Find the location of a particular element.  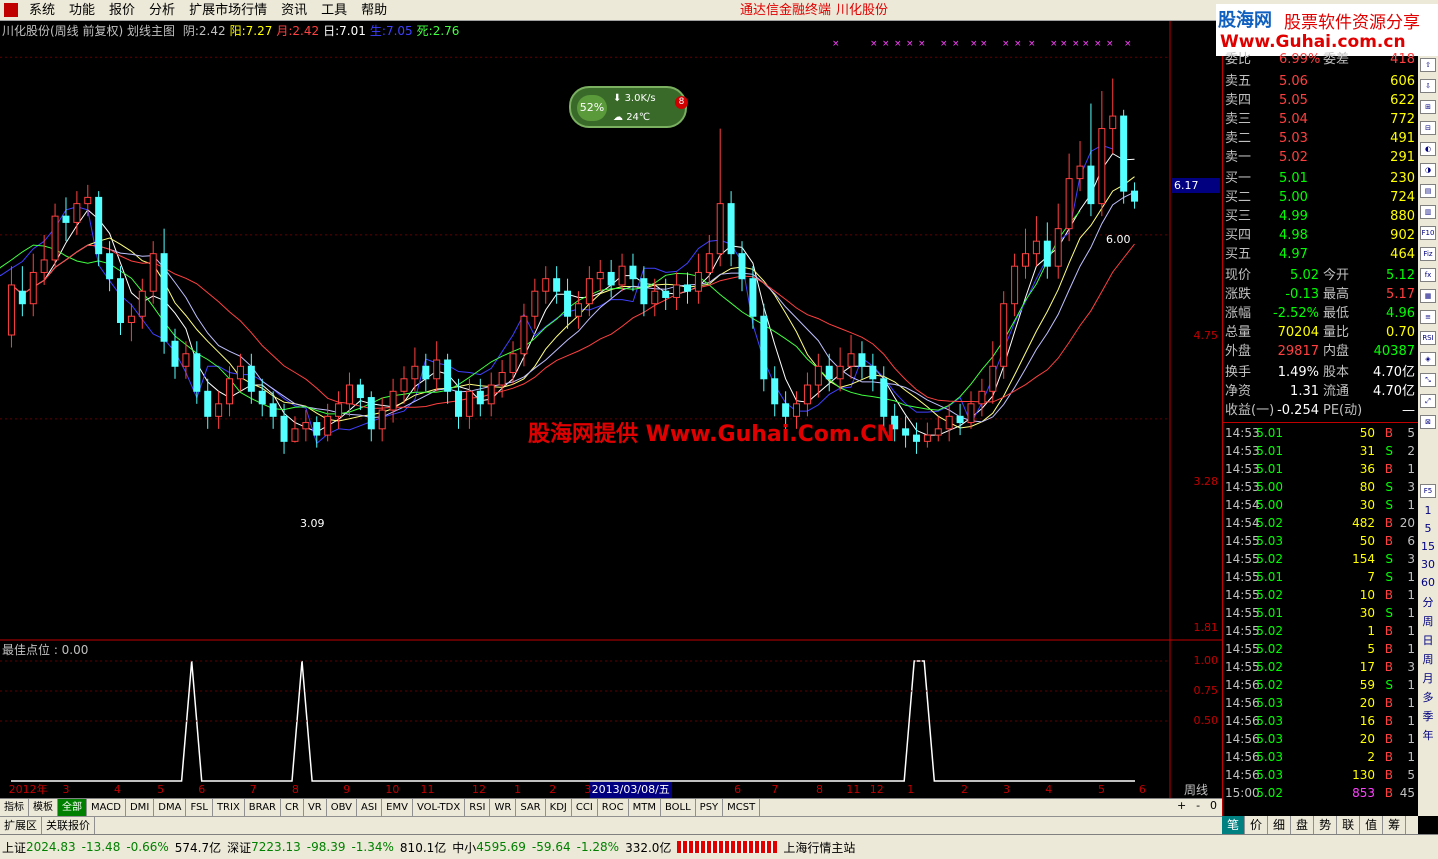

side-tool-icon: ⊟ is located at coordinates (1428, 128).